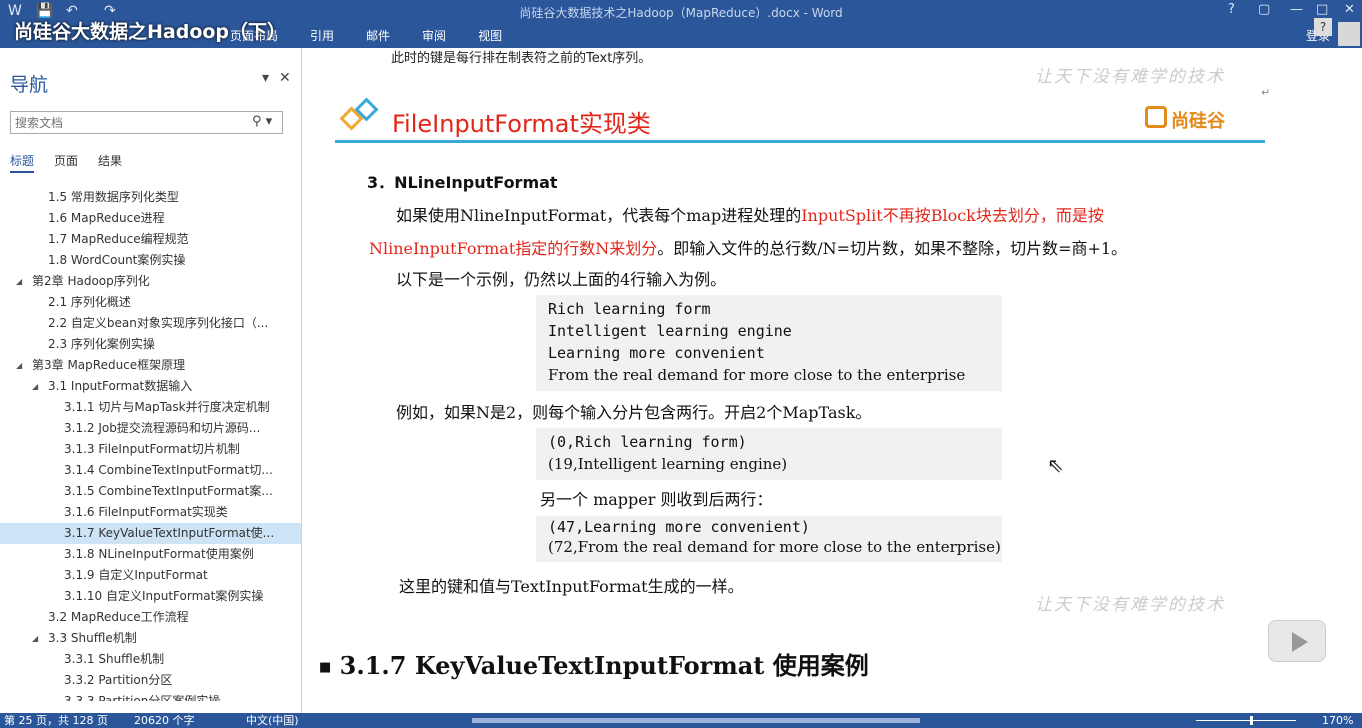 The height and width of the screenshot is (728, 1362). What do you see at coordinates (800, 141) in the screenshot?
I see `slide-divider` at bounding box center [800, 141].